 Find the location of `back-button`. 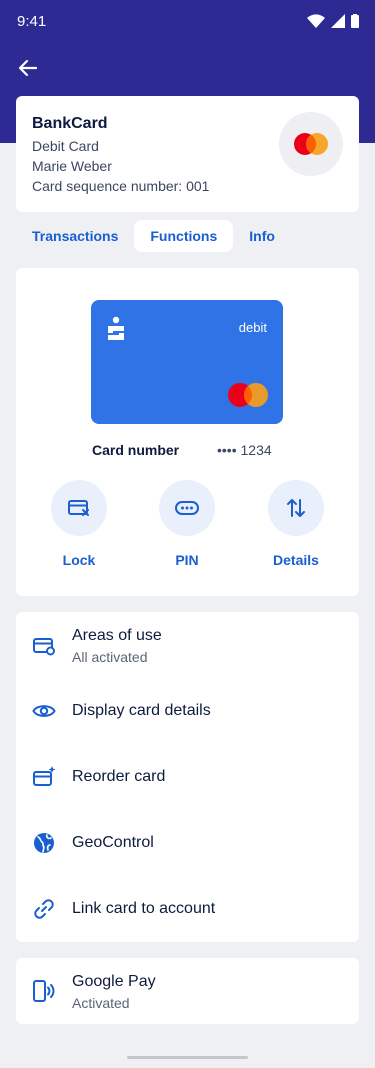

back-button is located at coordinates (28, 68).